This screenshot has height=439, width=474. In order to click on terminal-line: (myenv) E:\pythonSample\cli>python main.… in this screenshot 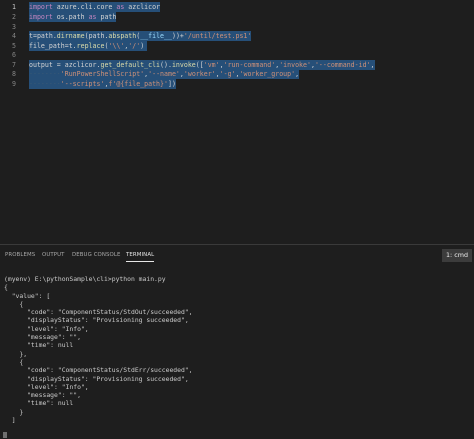, I will do `click(85, 279)`.